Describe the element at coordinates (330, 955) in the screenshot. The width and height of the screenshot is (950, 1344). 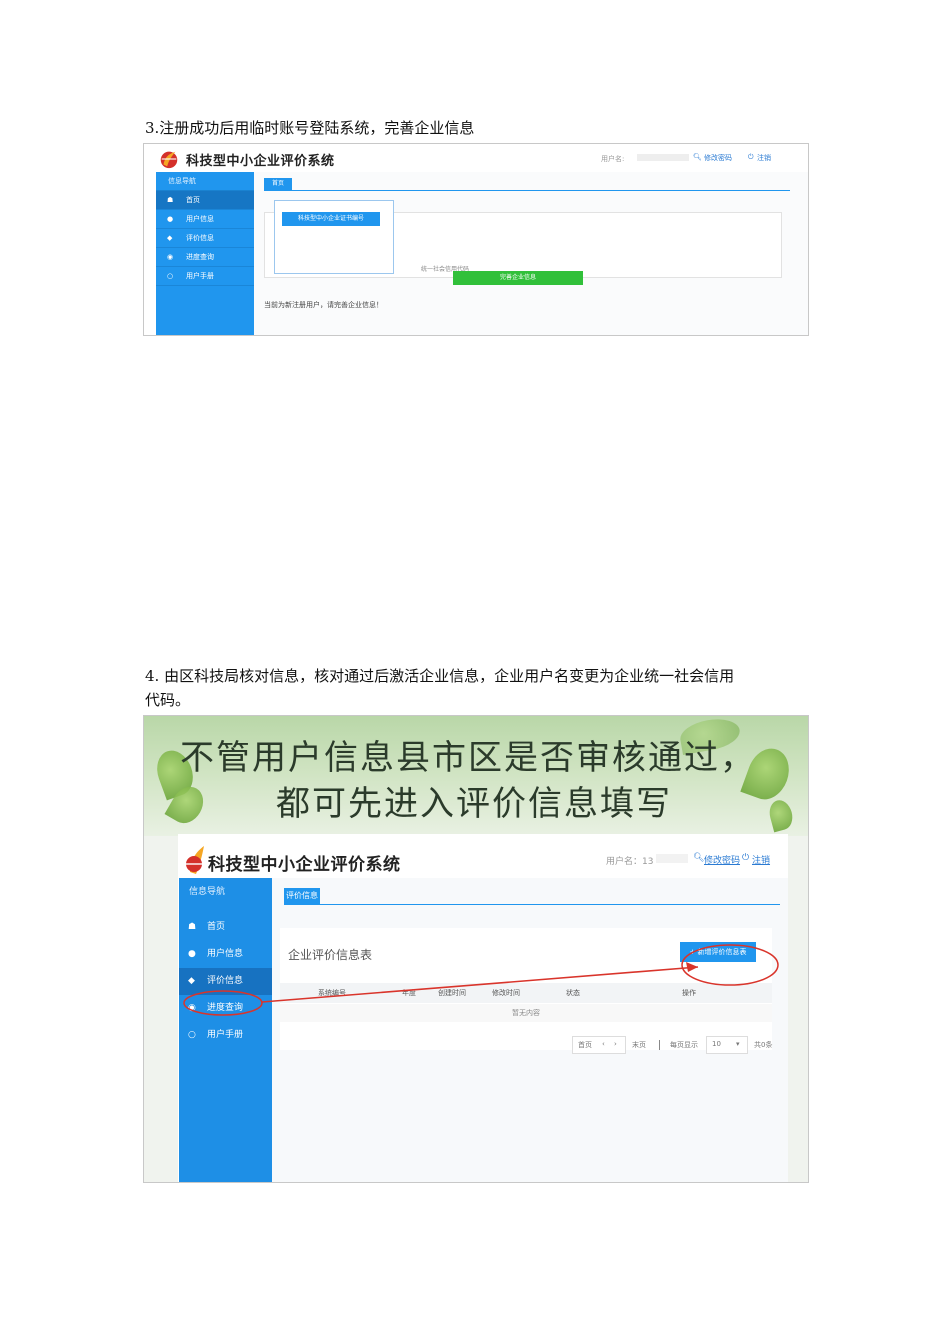
I see `table-title: 企业评价信息表` at that location.